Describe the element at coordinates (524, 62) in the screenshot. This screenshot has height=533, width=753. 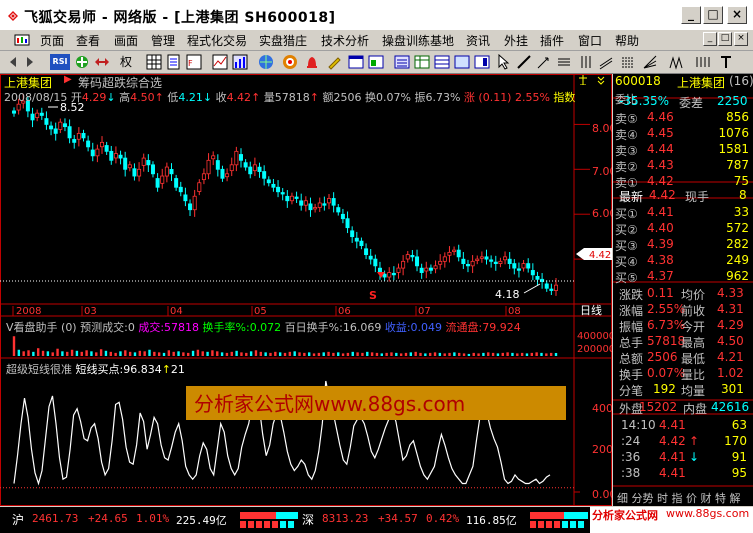
I see `line-tool-icon` at that location.